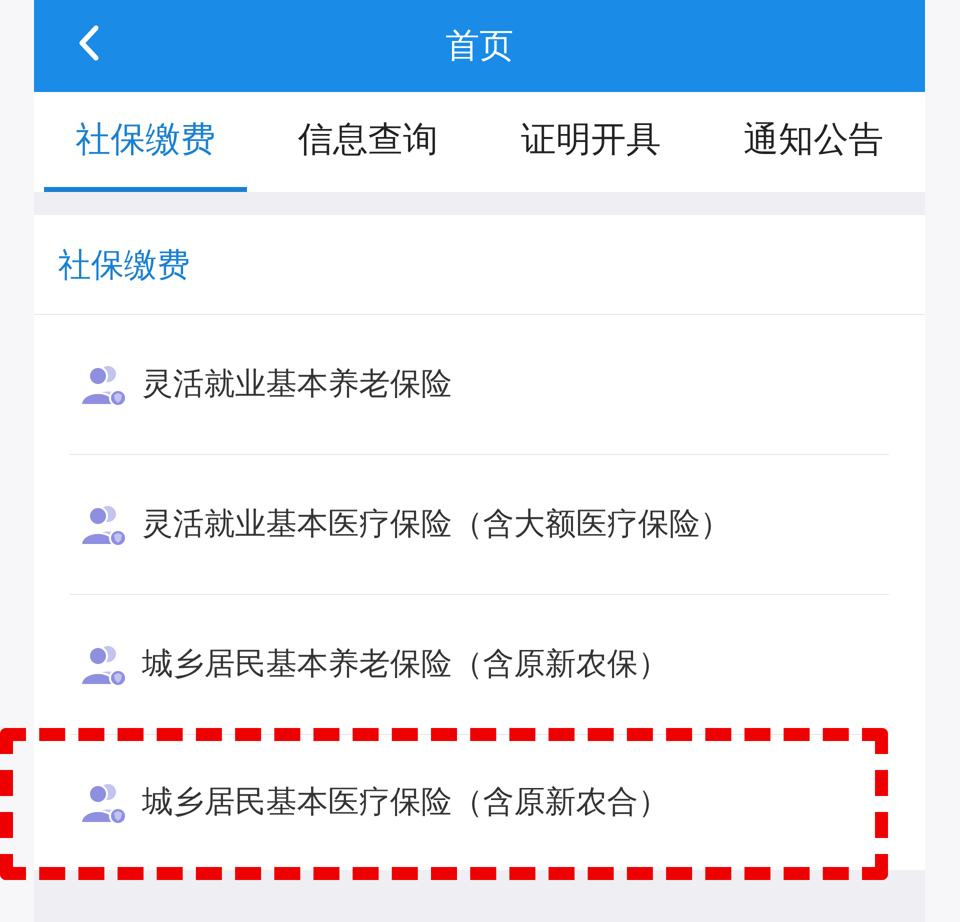  I want to click on tab: 通知公告, so click(813, 142).